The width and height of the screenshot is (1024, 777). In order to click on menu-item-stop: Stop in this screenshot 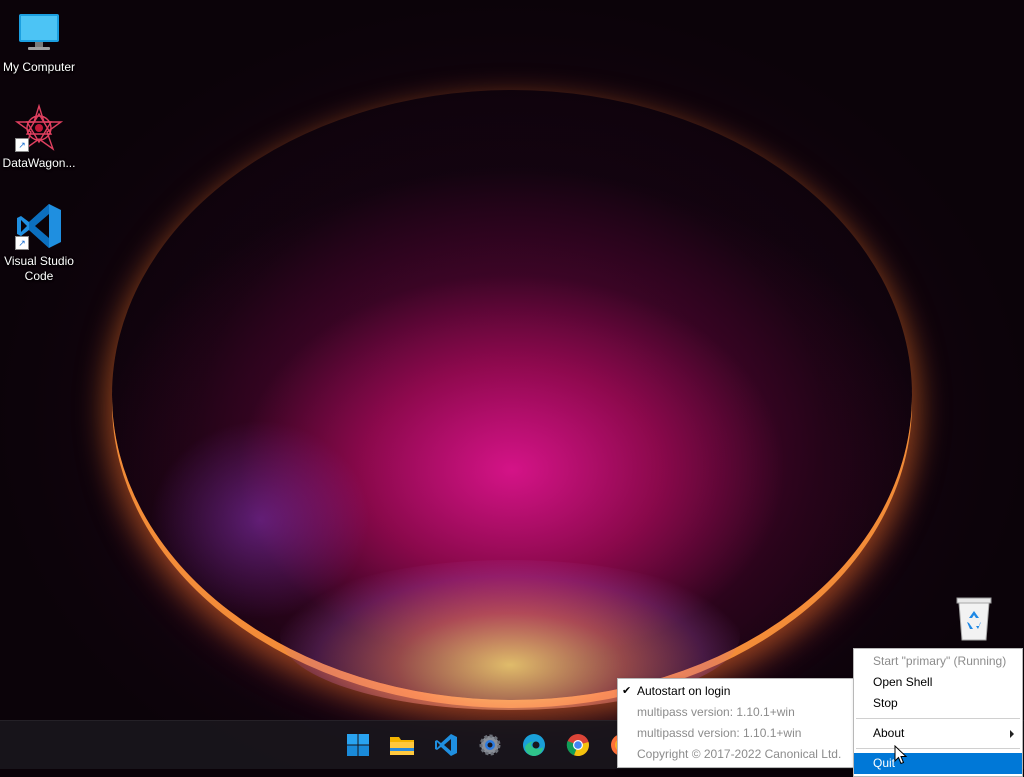, I will do `click(938, 703)`.